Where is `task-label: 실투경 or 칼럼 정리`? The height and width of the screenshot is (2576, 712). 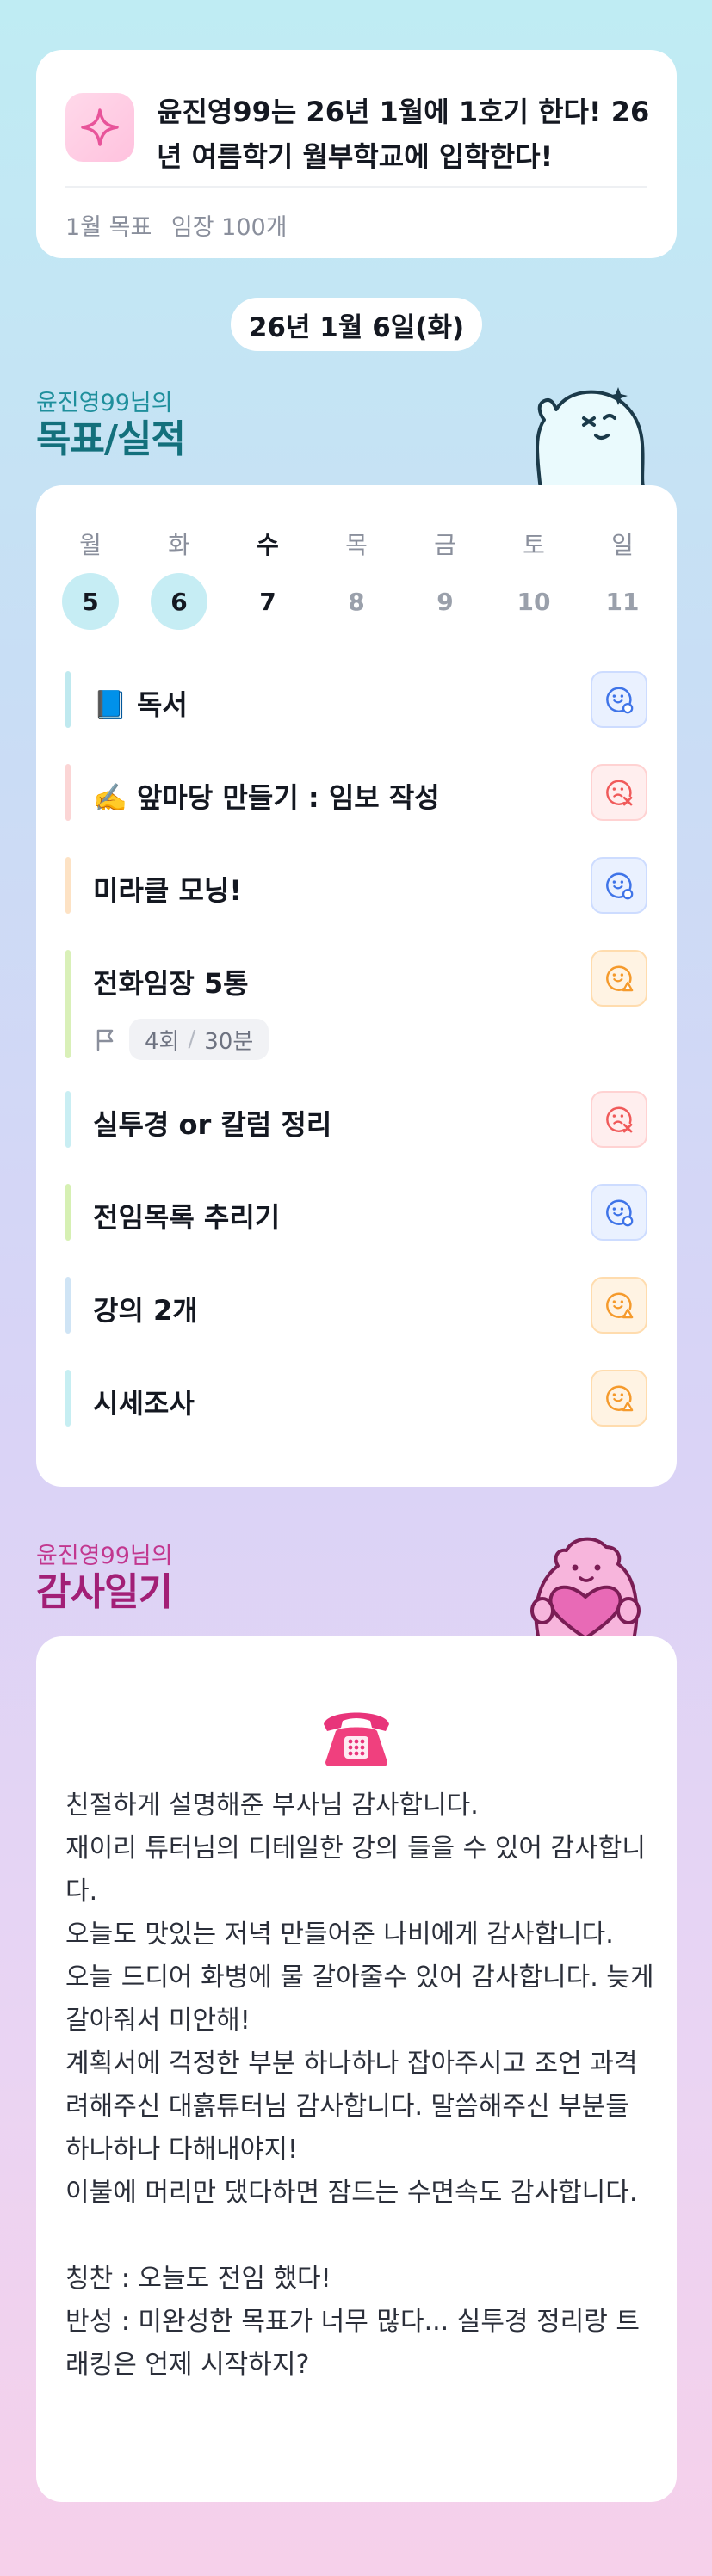
task-label: 실투경 or 칼럼 정리 is located at coordinates (212, 1125).